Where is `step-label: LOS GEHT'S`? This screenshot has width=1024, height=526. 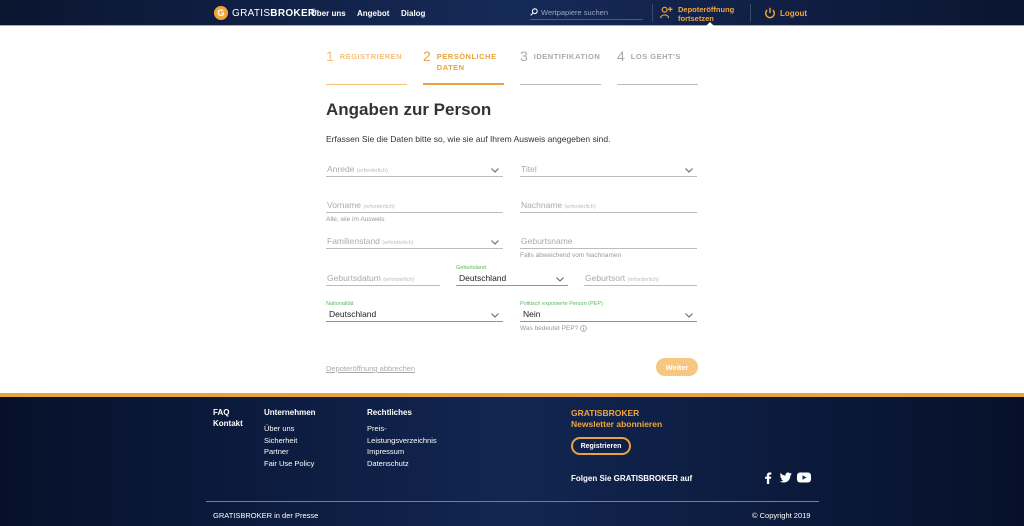 step-label: LOS GEHT'S is located at coordinates (655, 56).